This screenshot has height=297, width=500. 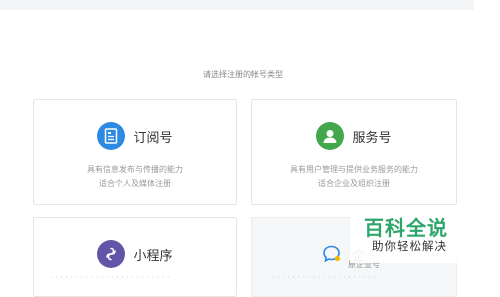 What do you see at coordinates (332, 254) in the screenshot?
I see `enterprise-chat-icon` at bounding box center [332, 254].